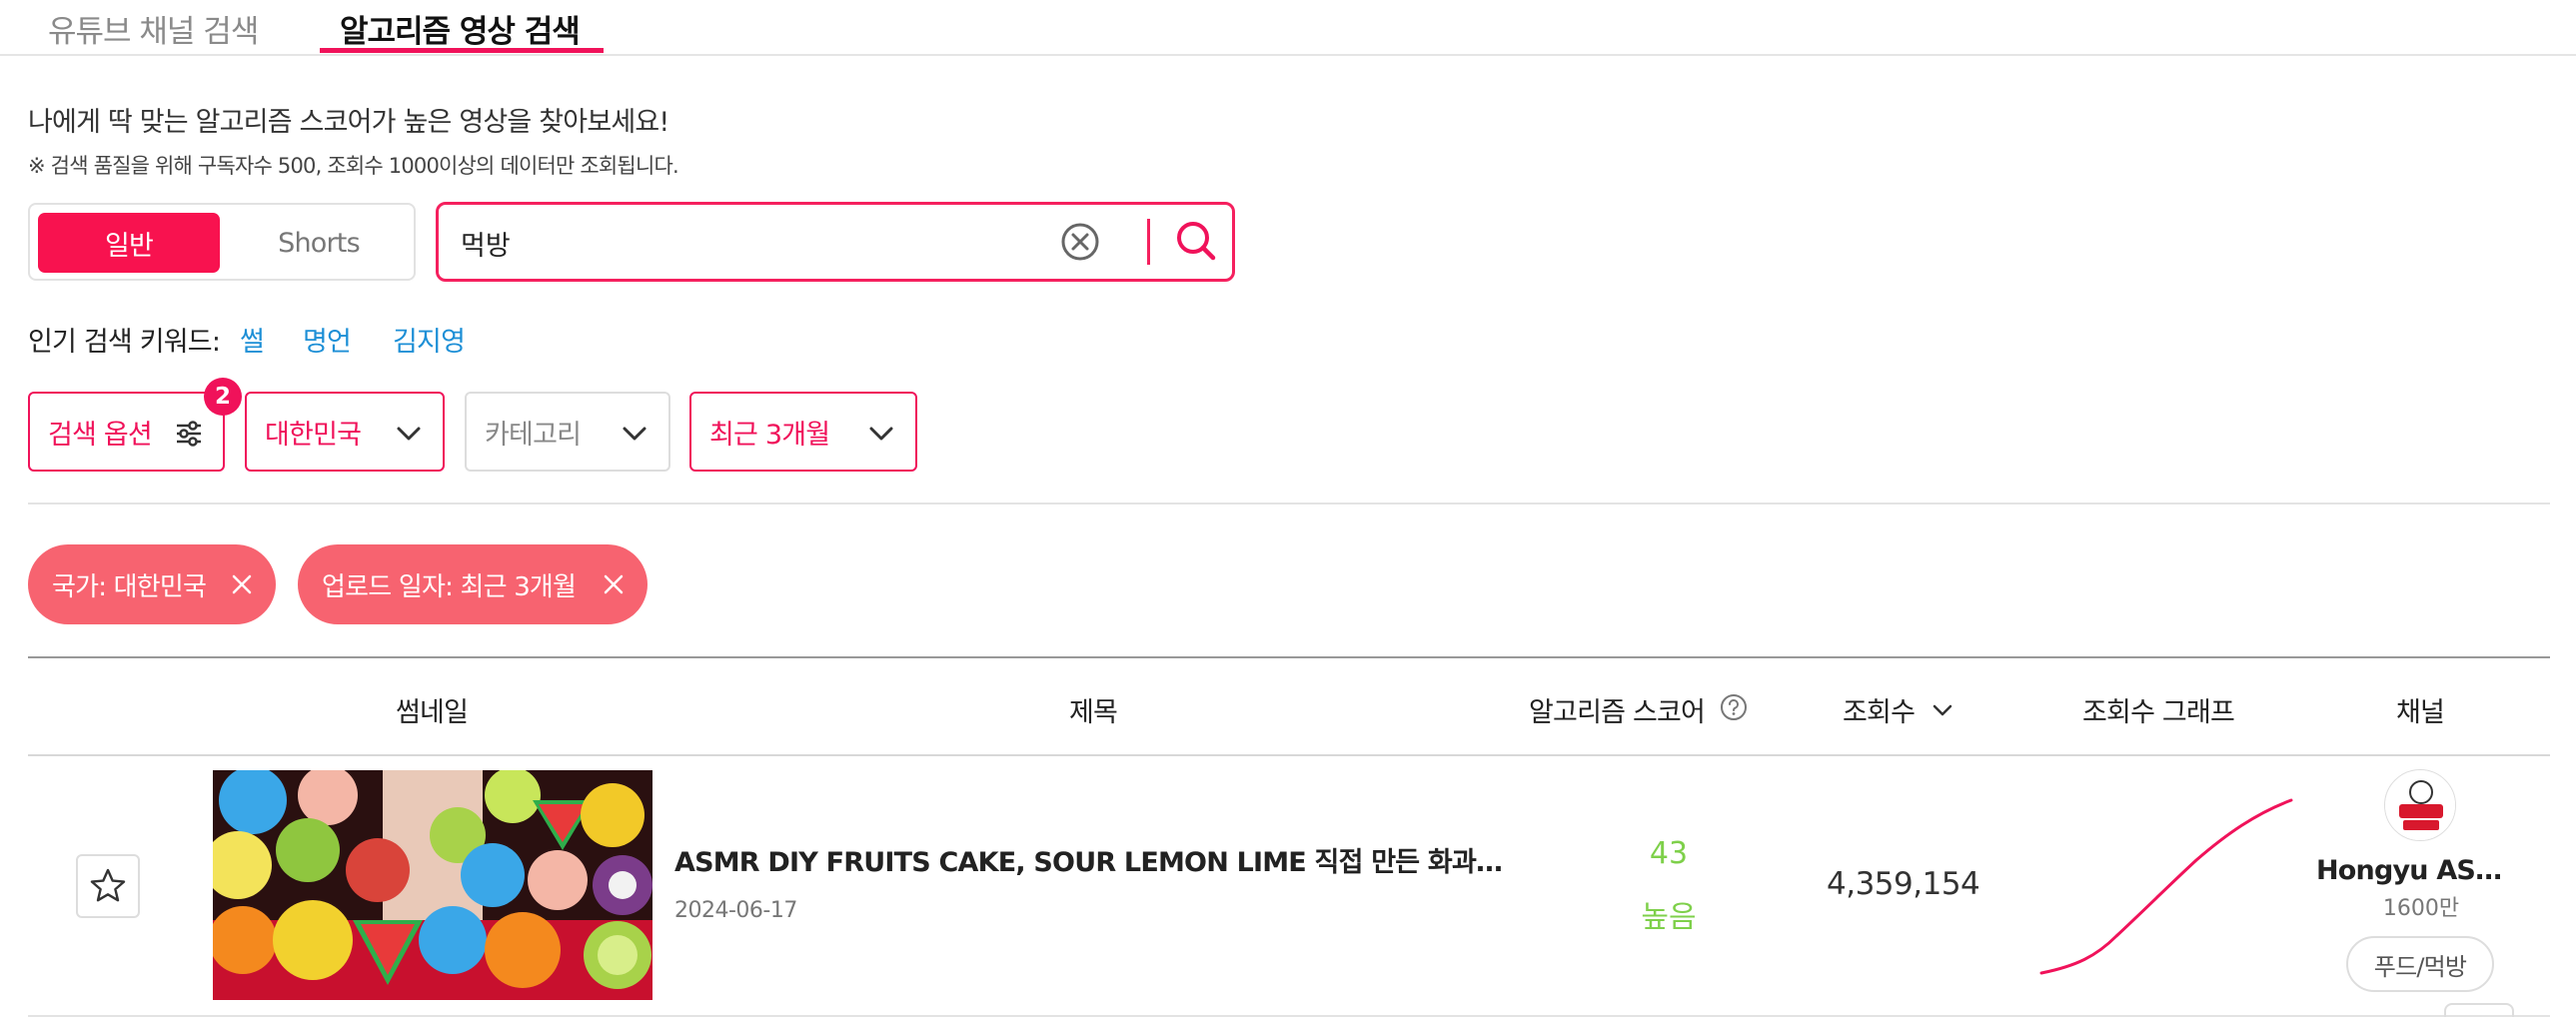  I want to click on channel-logo, so click(2420, 805).